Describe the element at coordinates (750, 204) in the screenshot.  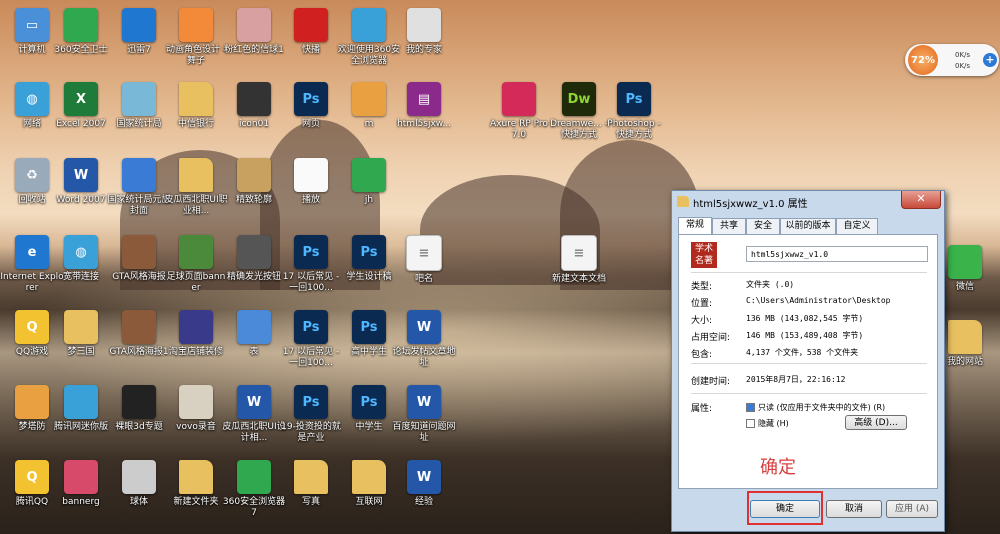
I see `dialog-title: html5sjxwwz_v1.0 属性` at that location.